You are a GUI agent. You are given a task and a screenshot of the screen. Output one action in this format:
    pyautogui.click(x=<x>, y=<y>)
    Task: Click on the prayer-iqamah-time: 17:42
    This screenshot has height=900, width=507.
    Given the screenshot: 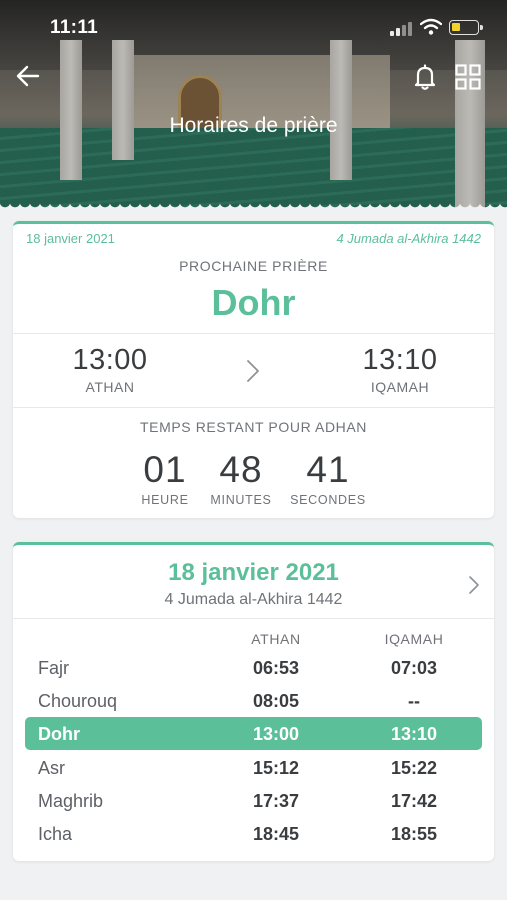 What is the action you would take?
    pyautogui.click(x=414, y=801)
    